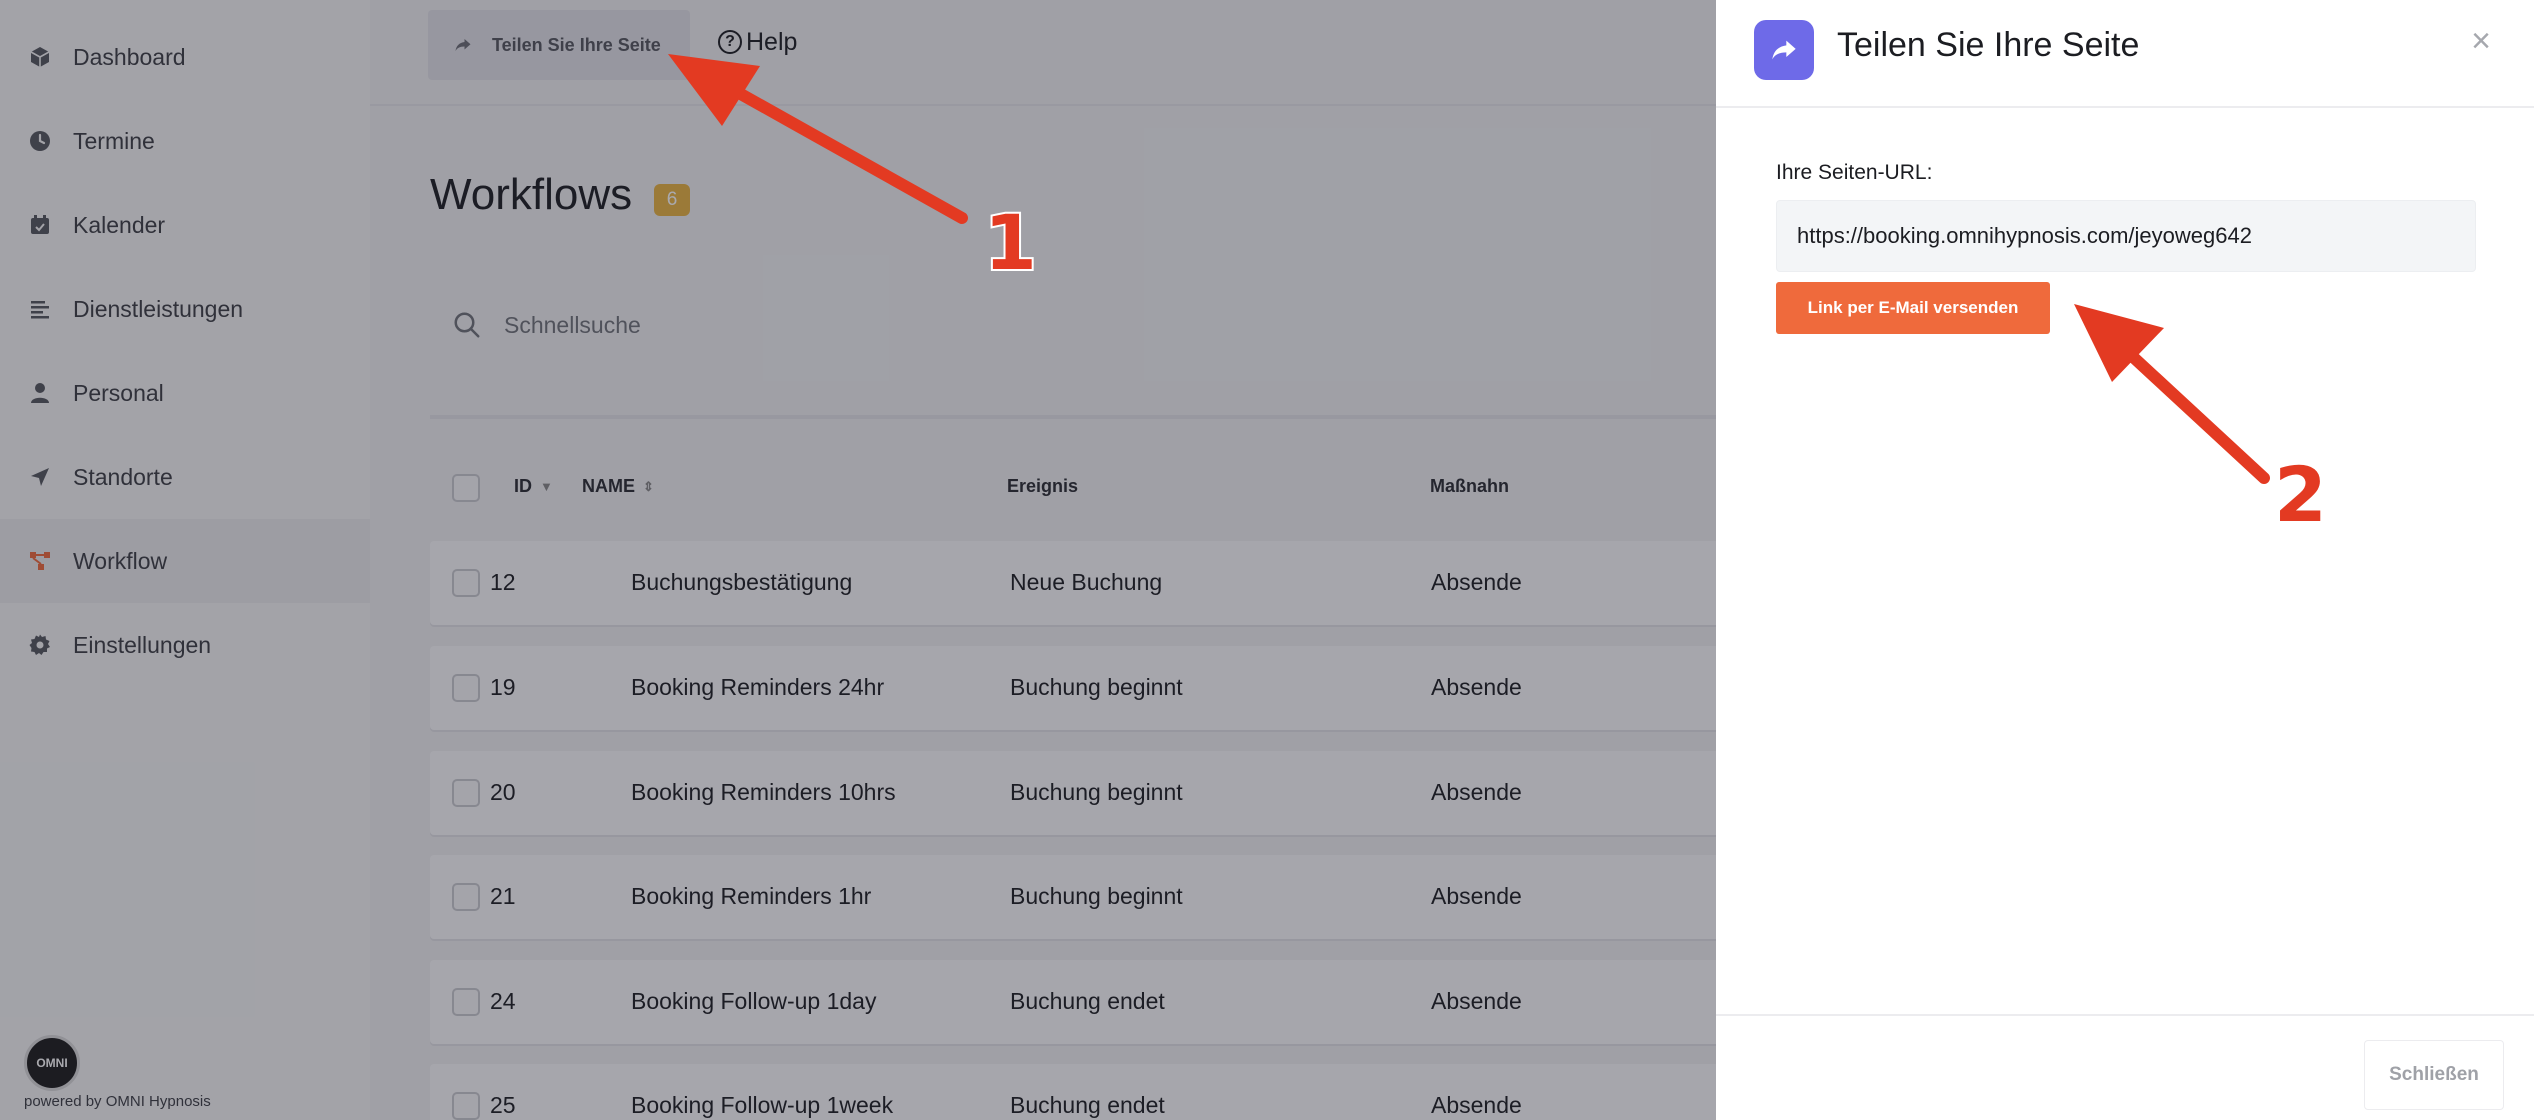 The height and width of the screenshot is (1120, 2534). What do you see at coordinates (1913, 308) in the screenshot?
I see `send-link-email-button: Link per E-Mail versenden` at bounding box center [1913, 308].